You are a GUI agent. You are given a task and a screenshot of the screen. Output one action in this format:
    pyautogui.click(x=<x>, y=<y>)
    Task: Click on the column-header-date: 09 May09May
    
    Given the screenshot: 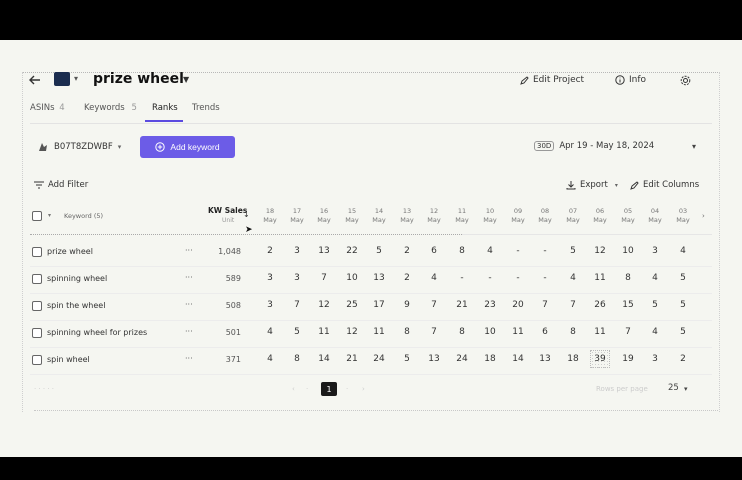 What is the action you would take?
    pyautogui.click(x=518, y=216)
    